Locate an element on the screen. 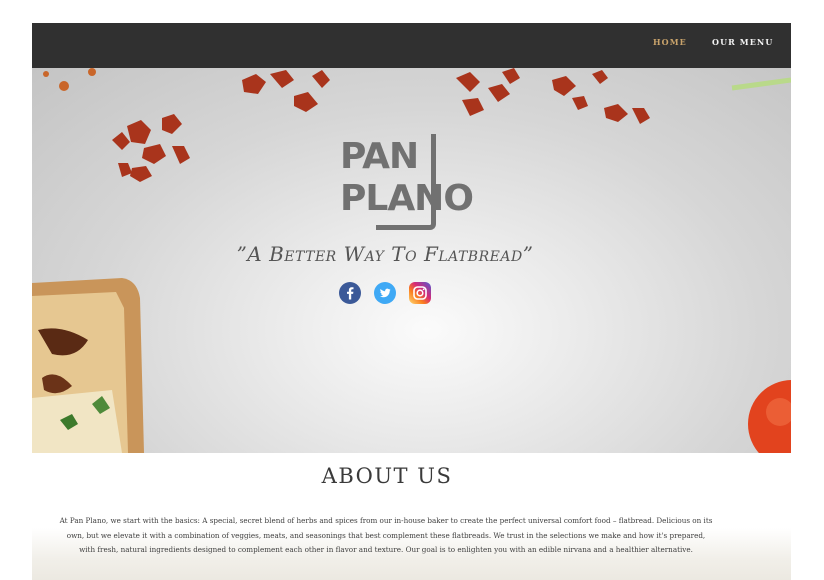 This screenshot has width=824, height=580. twitter-icon is located at coordinates (385, 293).